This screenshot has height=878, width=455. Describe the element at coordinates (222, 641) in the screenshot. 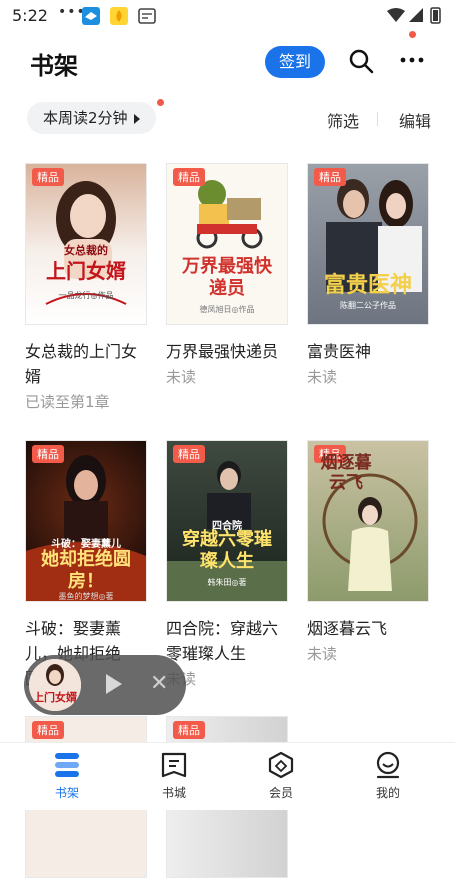

I see `book-title: 四合院：穿越六零璀璨人生` at that location.